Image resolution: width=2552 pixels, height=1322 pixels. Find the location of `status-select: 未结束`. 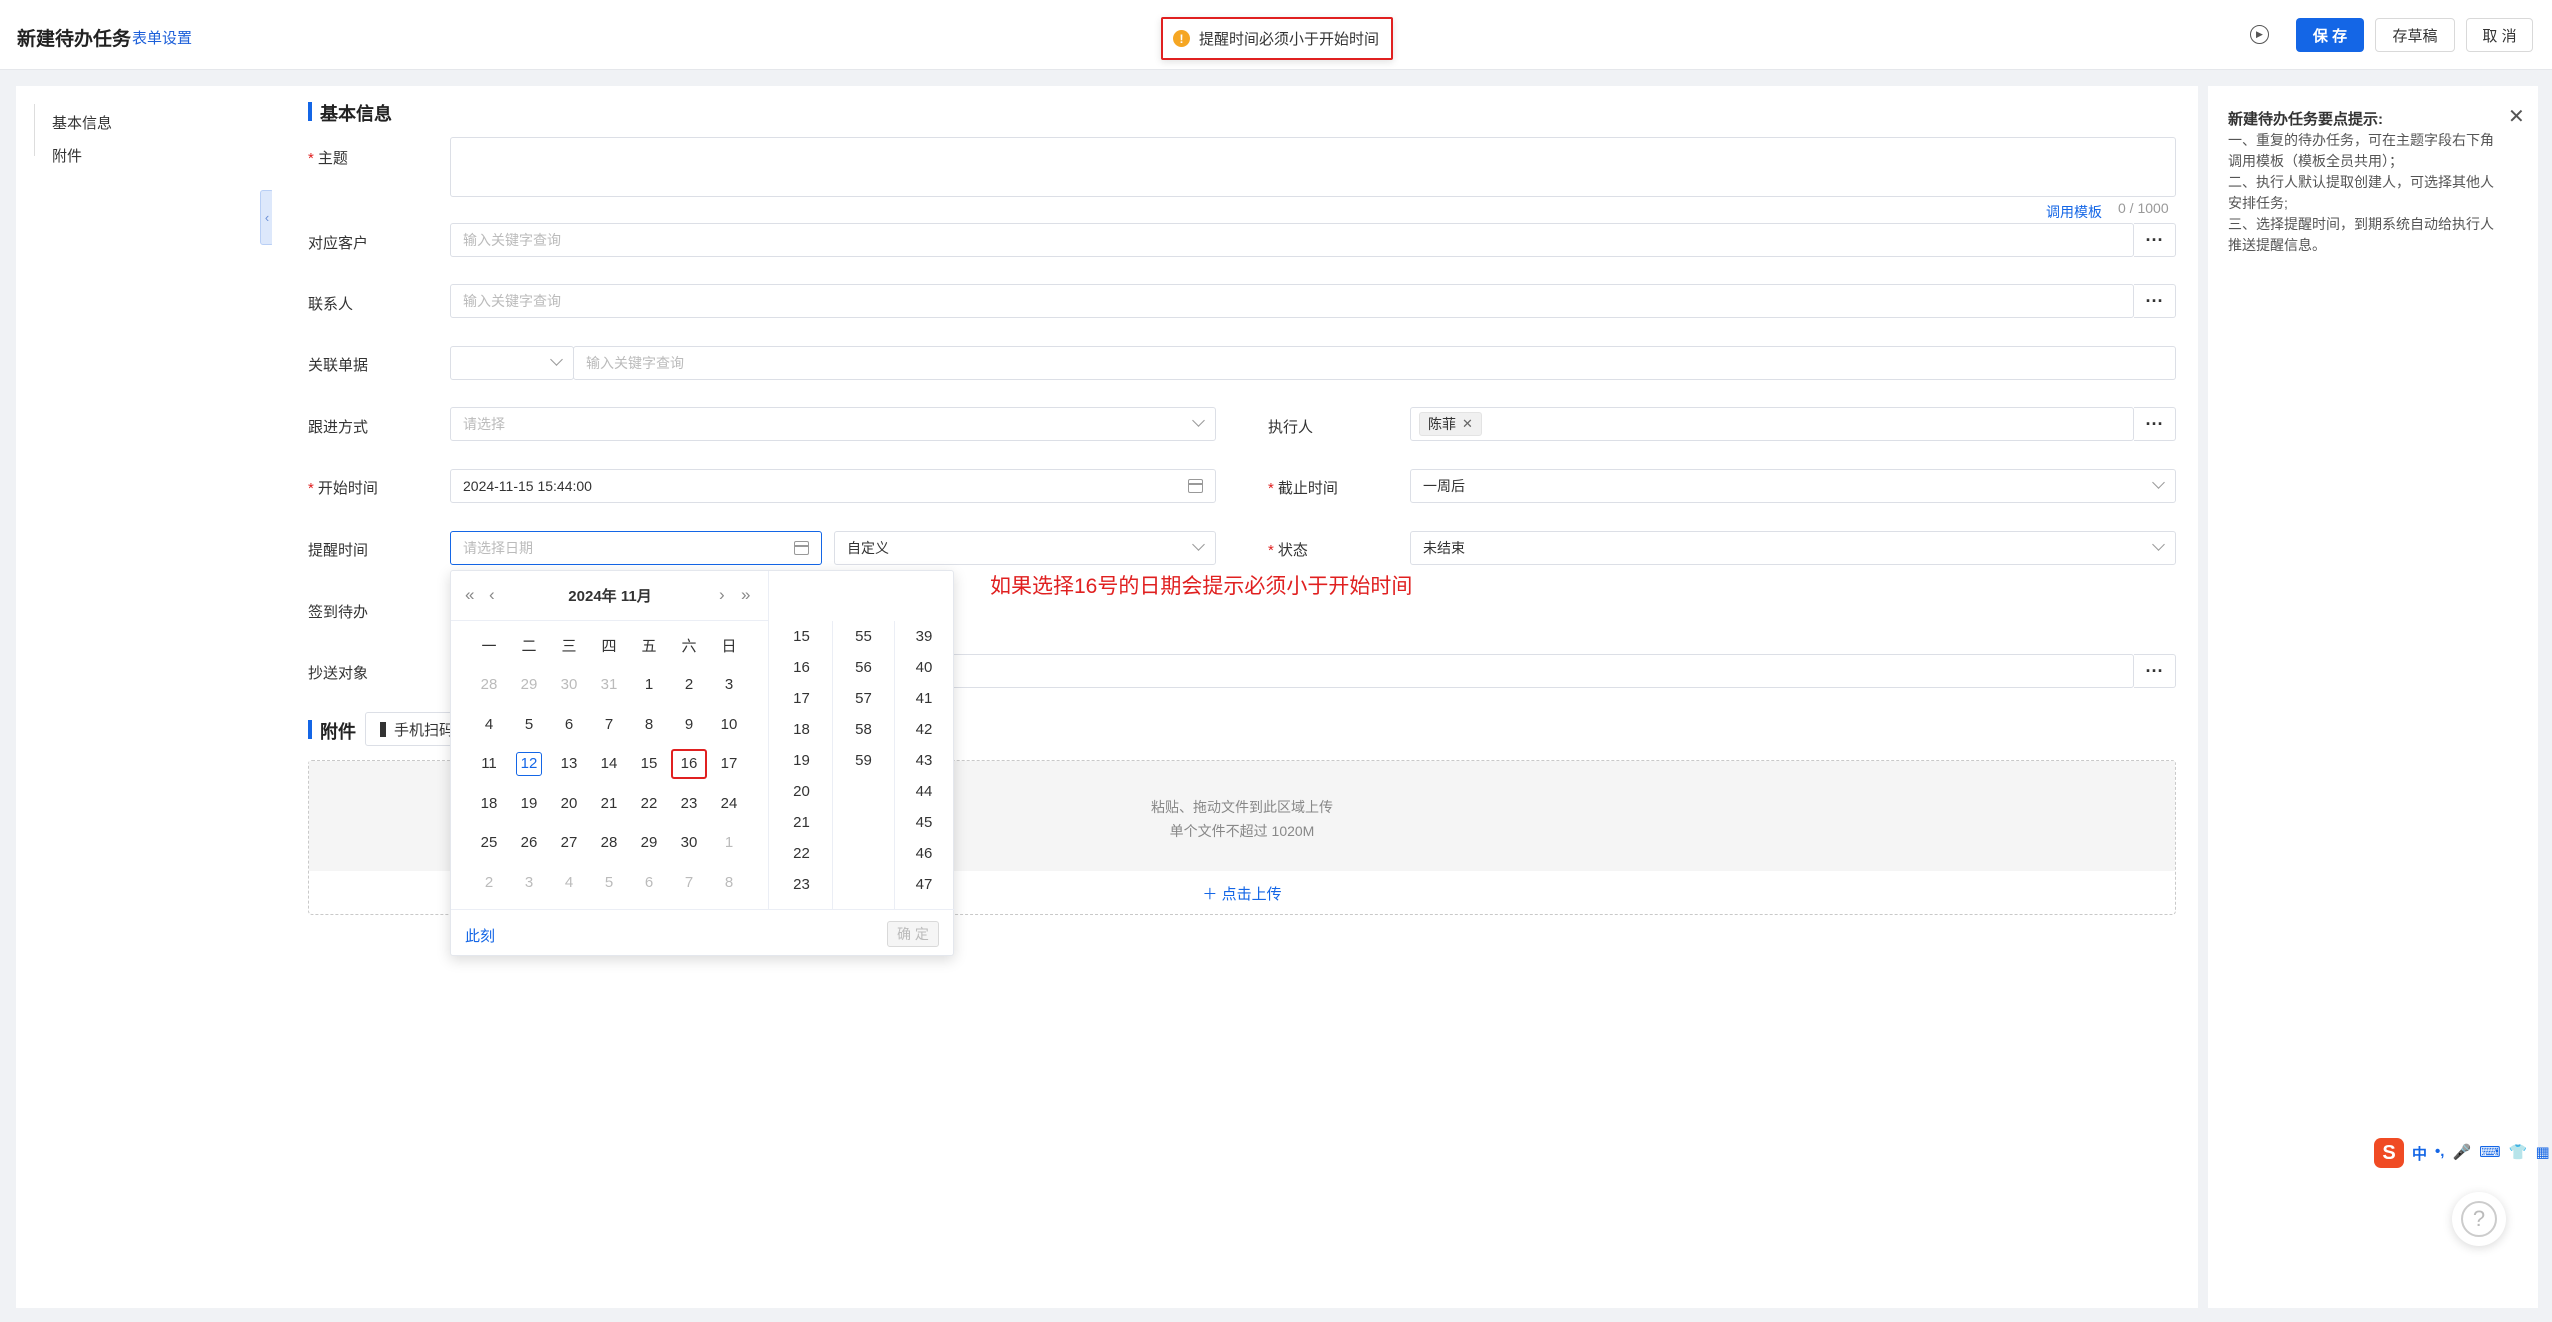

status-select: 未结束 is located at coordinates (1793, 548).